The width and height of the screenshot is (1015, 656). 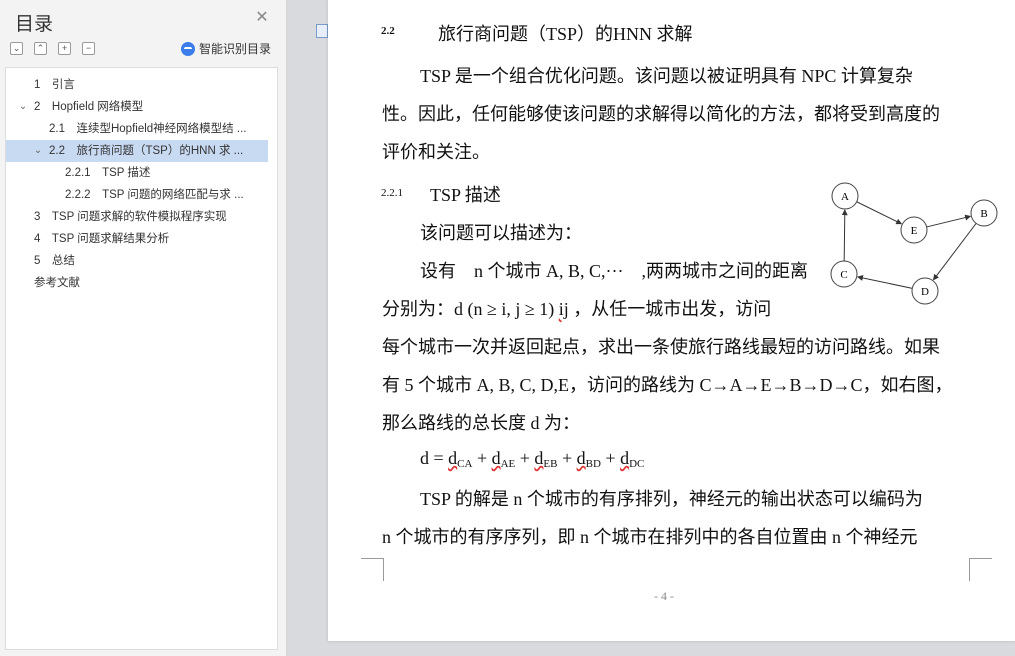 What do you see at coordinates (392, 193) in the screenshot?
I see `subsection-number: 2.2.1` at bounding box center [392, 193].